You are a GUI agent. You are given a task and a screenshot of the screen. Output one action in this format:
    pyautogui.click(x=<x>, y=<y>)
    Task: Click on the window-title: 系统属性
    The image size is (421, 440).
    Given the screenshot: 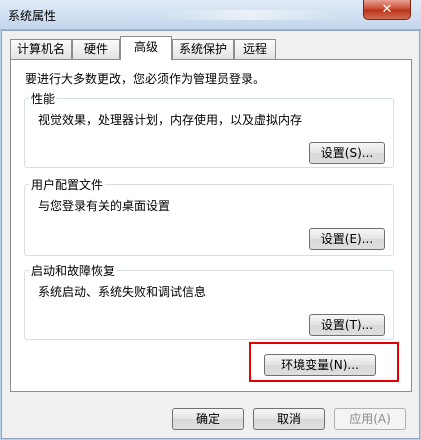 What is the action you would take?
    pyautogui.click(x=32, y=16)
    